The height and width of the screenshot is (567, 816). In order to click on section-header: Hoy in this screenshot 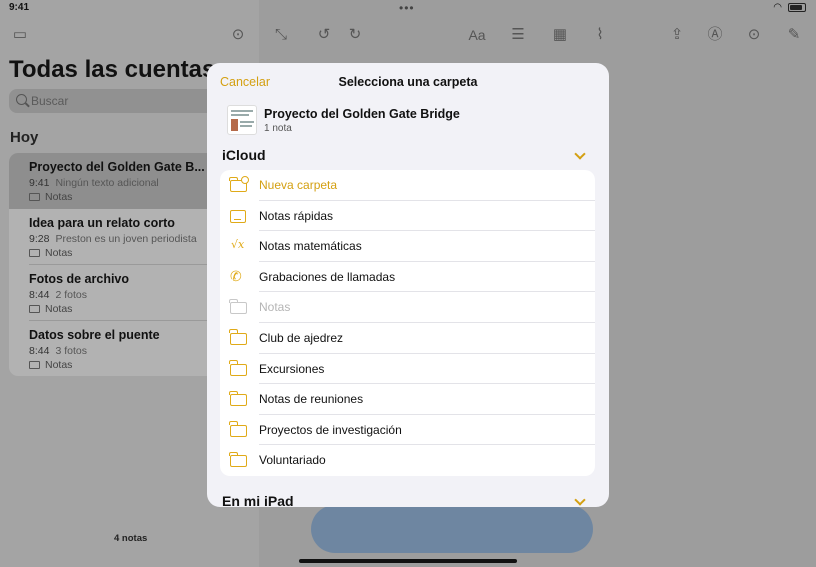, I will do `click(24, 137)`.